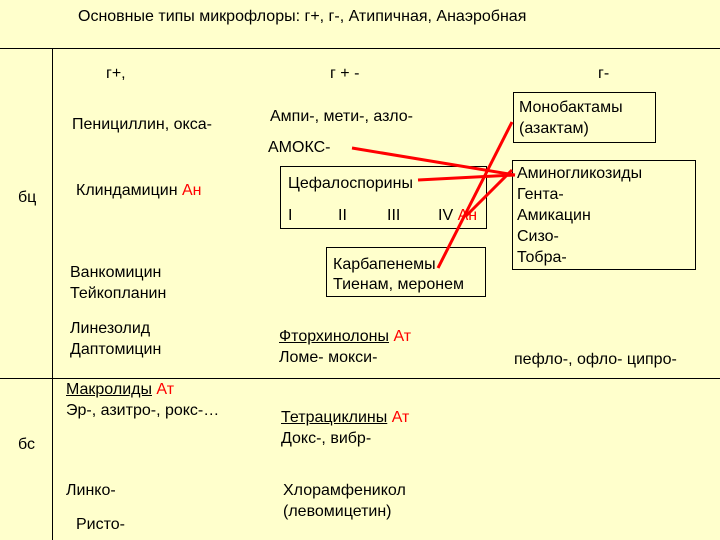 This screenshot has height=540, width=720. I want to click on header-gram-positive: г+,, so click(116, 73).